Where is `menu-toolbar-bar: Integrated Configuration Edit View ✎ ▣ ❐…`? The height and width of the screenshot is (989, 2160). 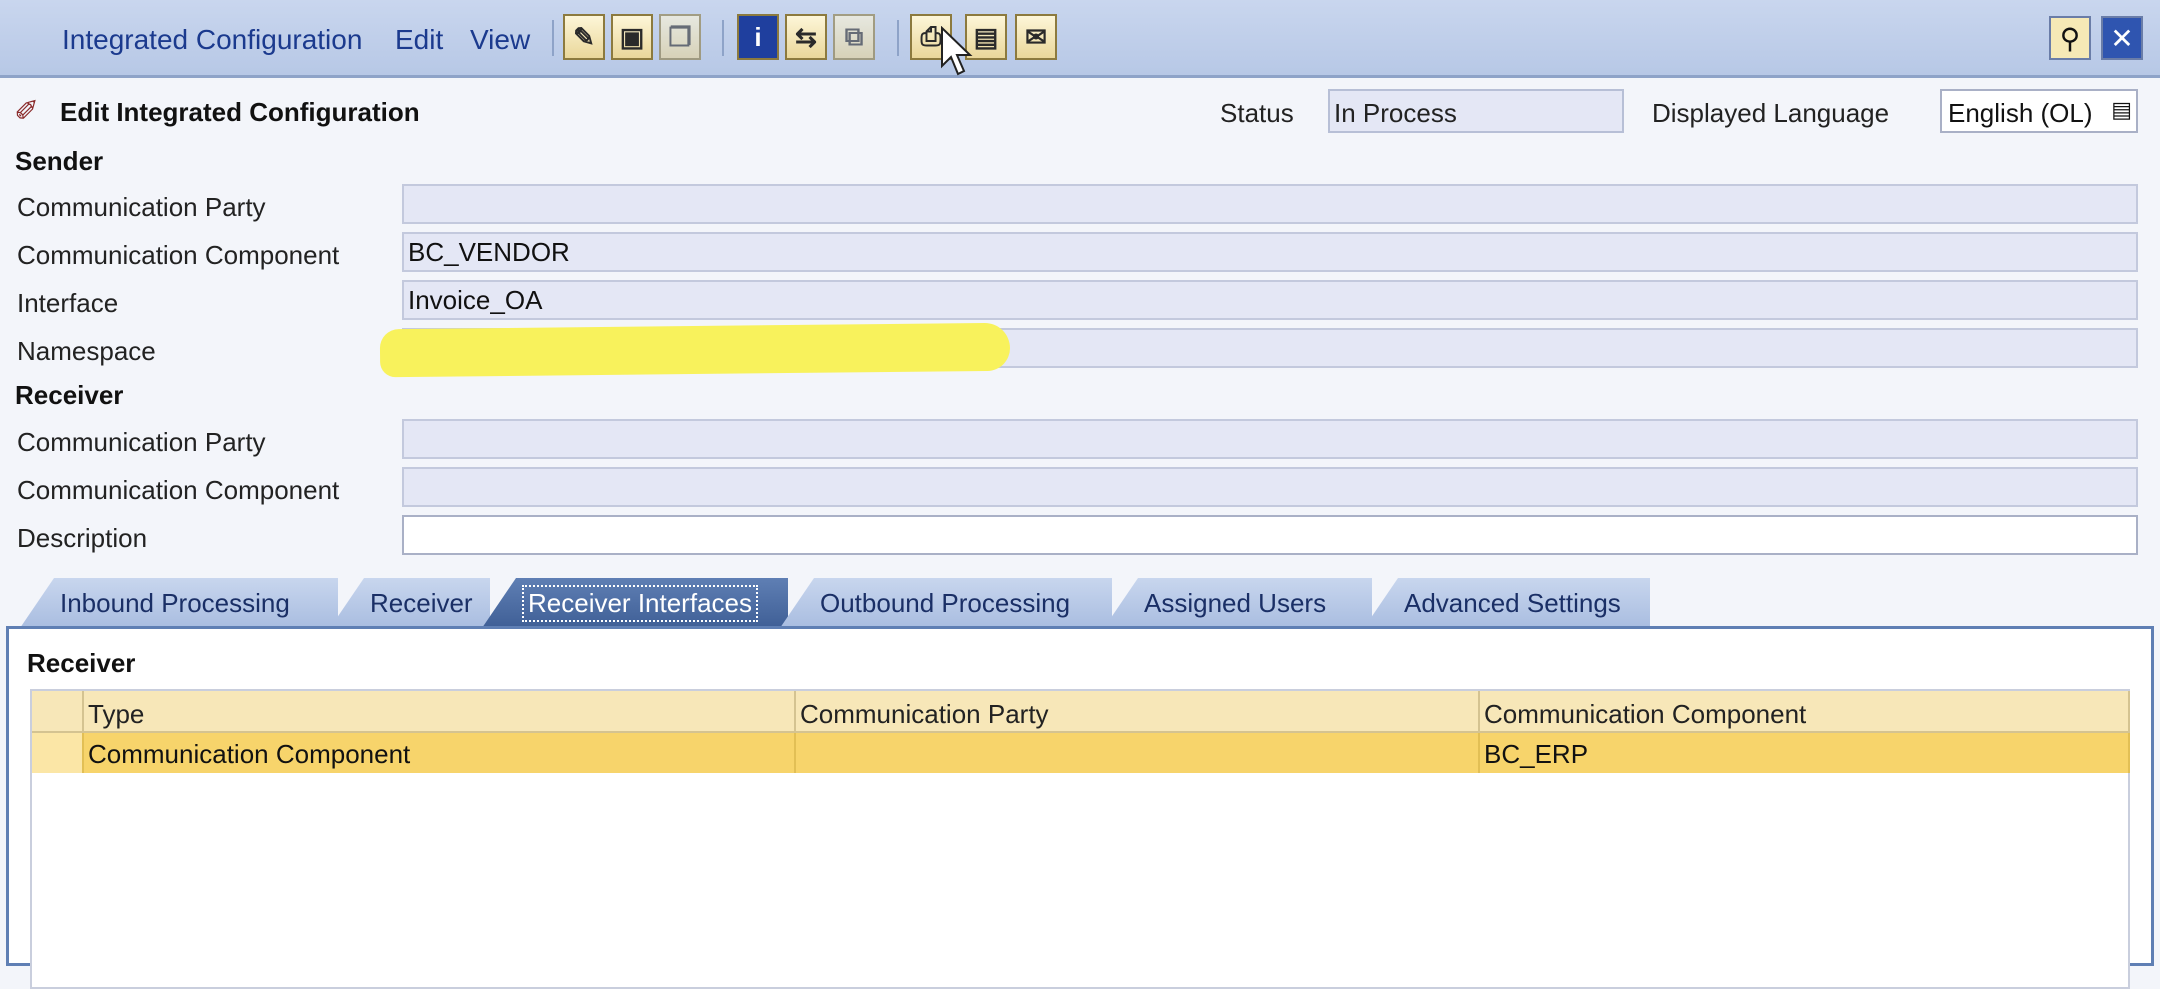 menu-toolbar-bar: Integrated Configuration Edit View ✎ ▣ ❐… is located at coordinates (1080, 39).